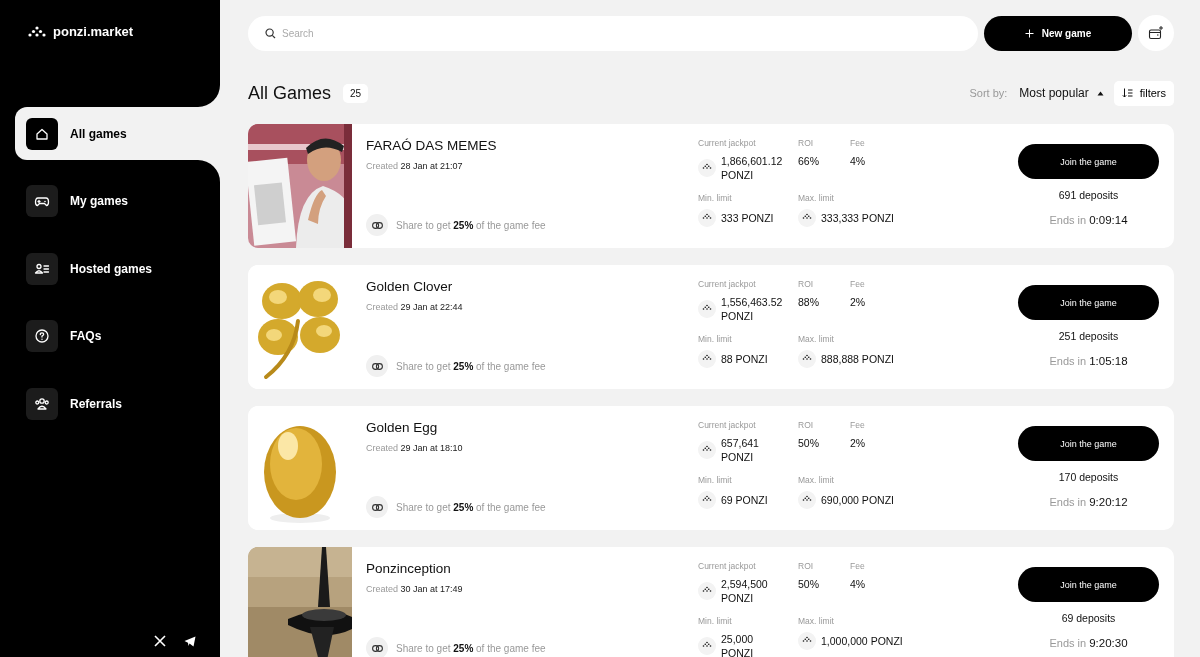 The width and height of the screenshot is (1200, 657). Describe the element at coordinates (1088, 618) in the screenshot. I see `deposit-count: 69 deposits` at that location.